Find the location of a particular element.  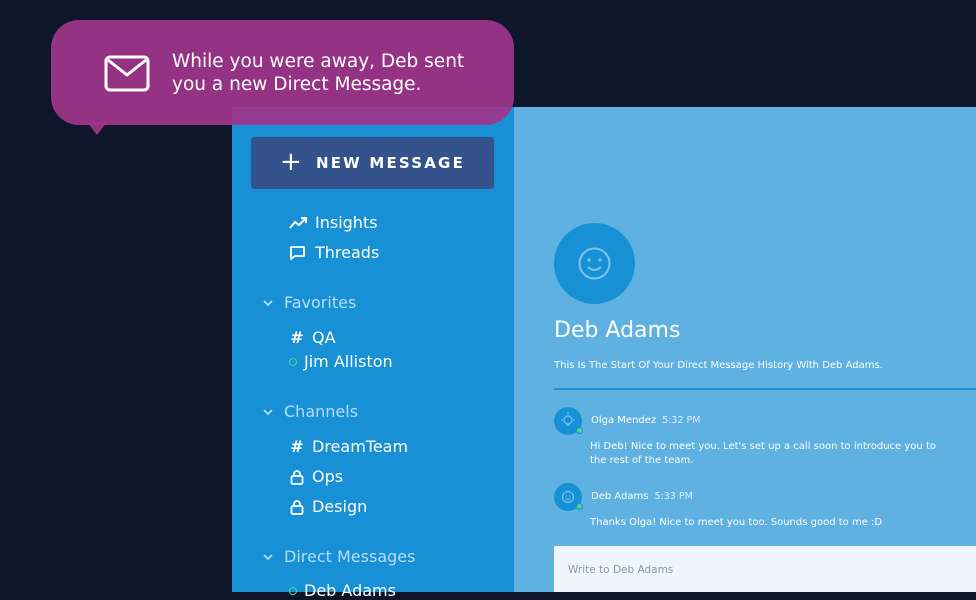

notification-tail is located at coordinates (97, 128).